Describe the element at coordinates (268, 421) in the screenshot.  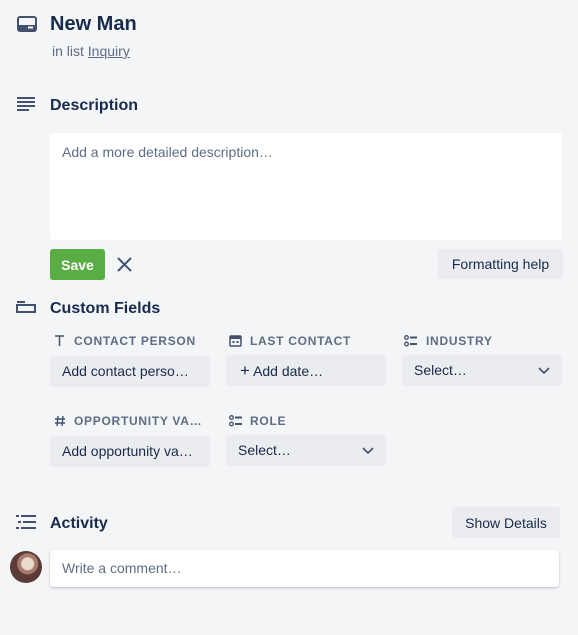
I see `field-label-role: ROLE` at that location.